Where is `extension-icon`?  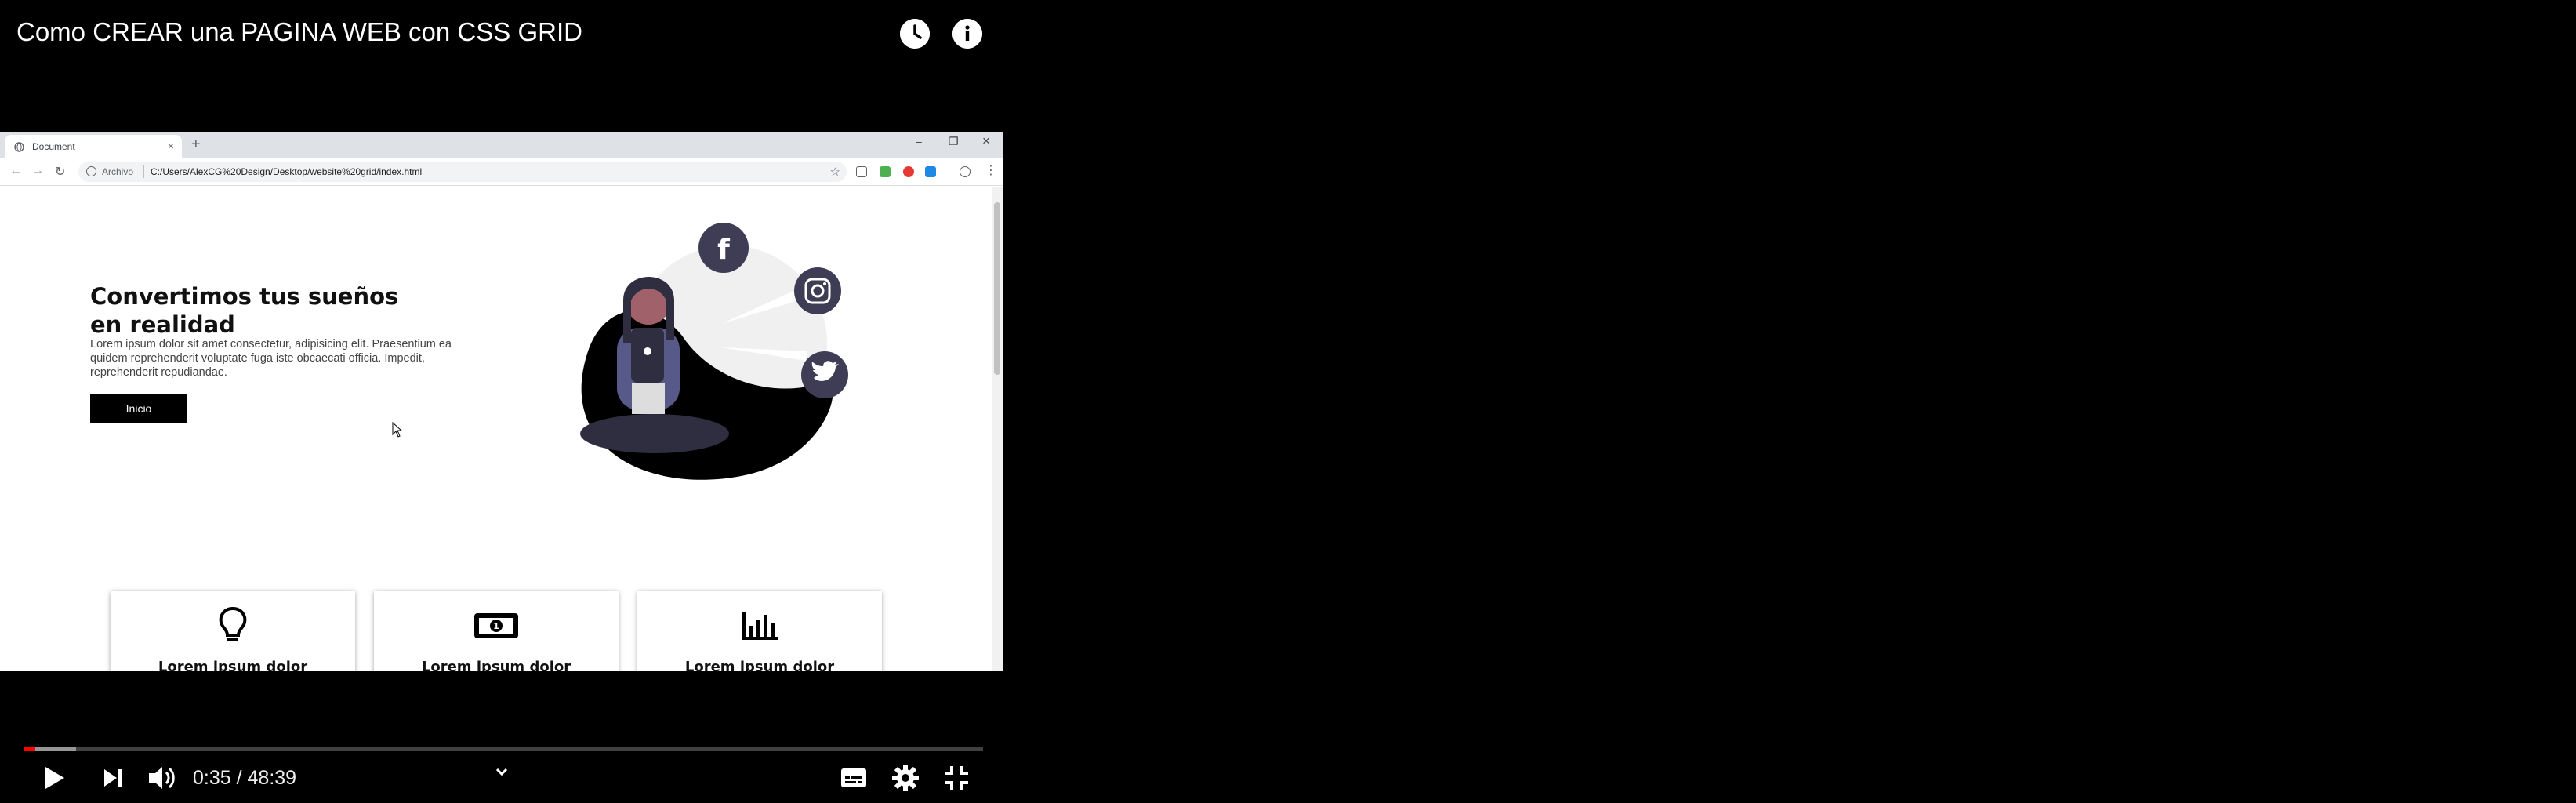
extension-icon is located at coordinates (886, 171).